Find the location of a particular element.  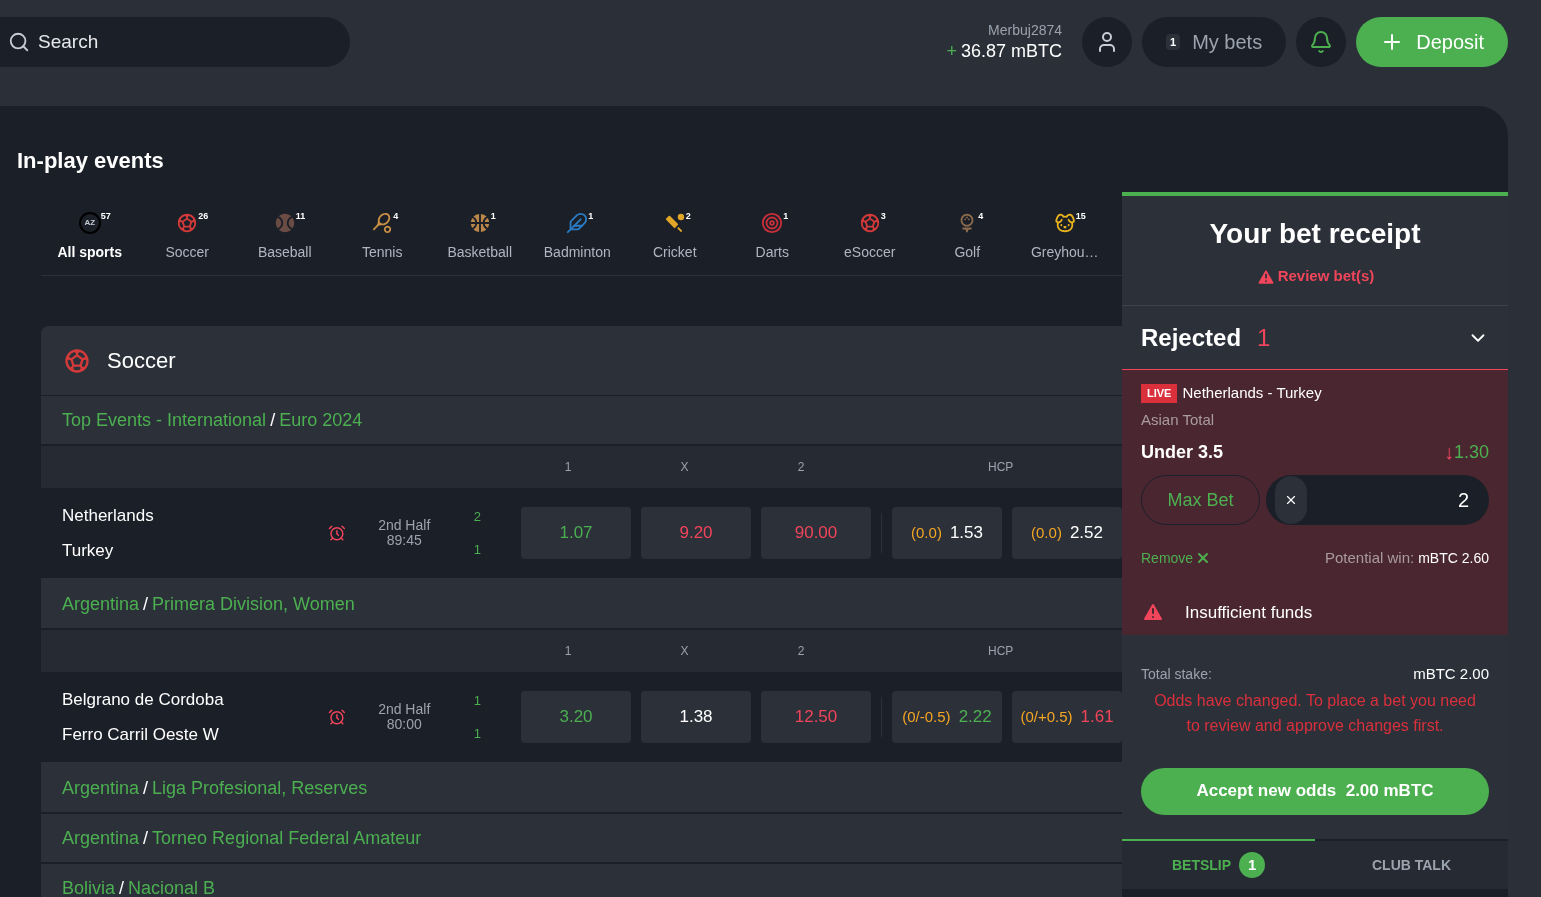

odds-button: 9.20 is located at coordinates (696, 533).